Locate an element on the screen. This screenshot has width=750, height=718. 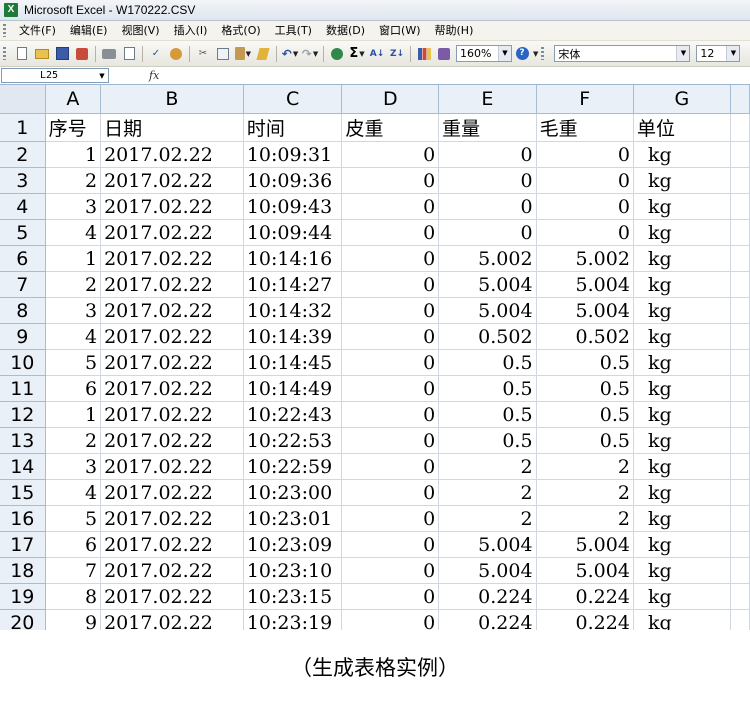
menu-insert: 插入(I) is located at coordinates (191, 30).